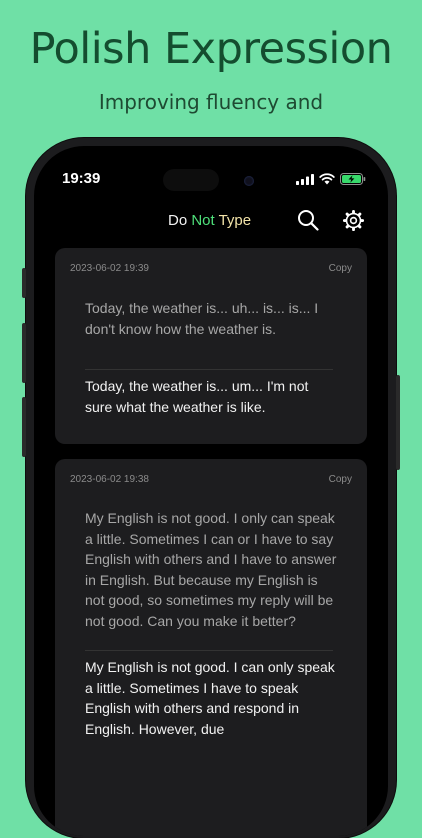  What do you see at coordinates (24, 427) in the screenshot?
I see `side-button-volume-down` at bounding box center [24, 427].